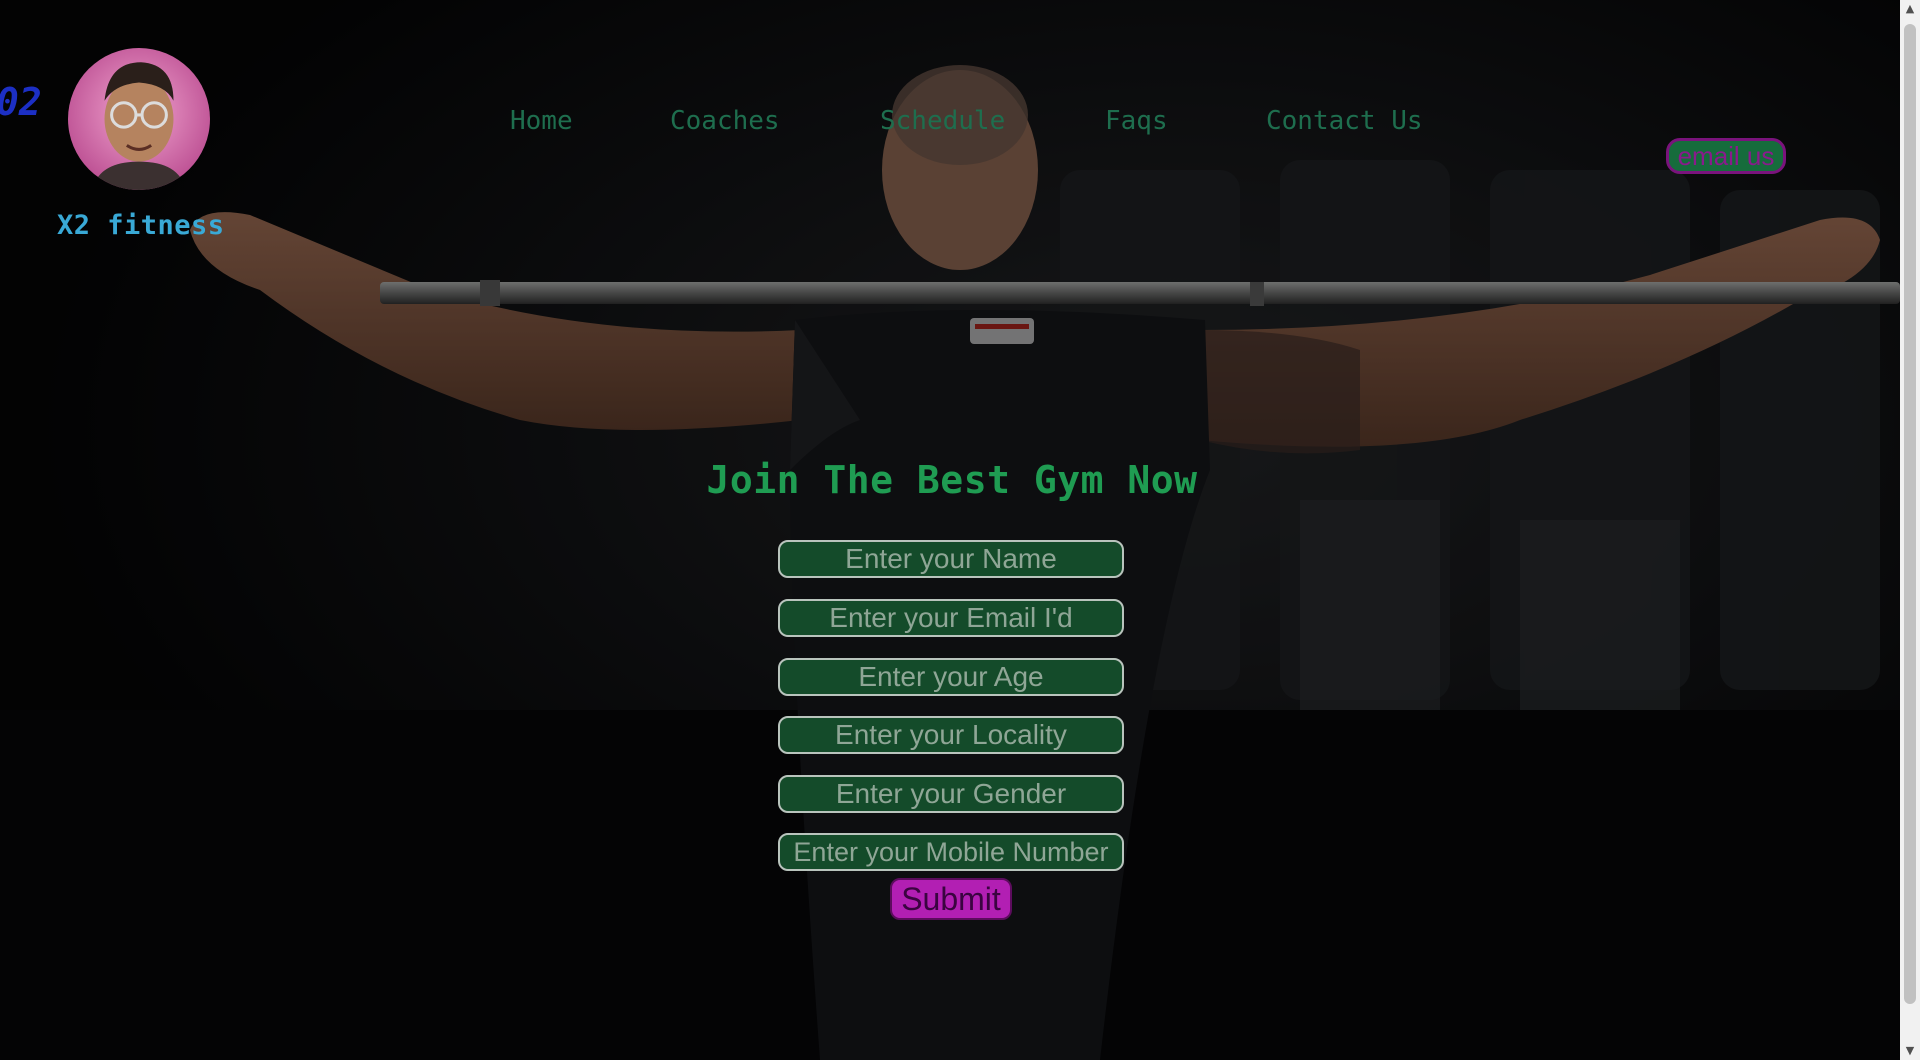 This screenshot has height=1060, width=1920. I want to click on main-nav: Home Coaches Schedule Faqs Contact Us, so click(950, 123).